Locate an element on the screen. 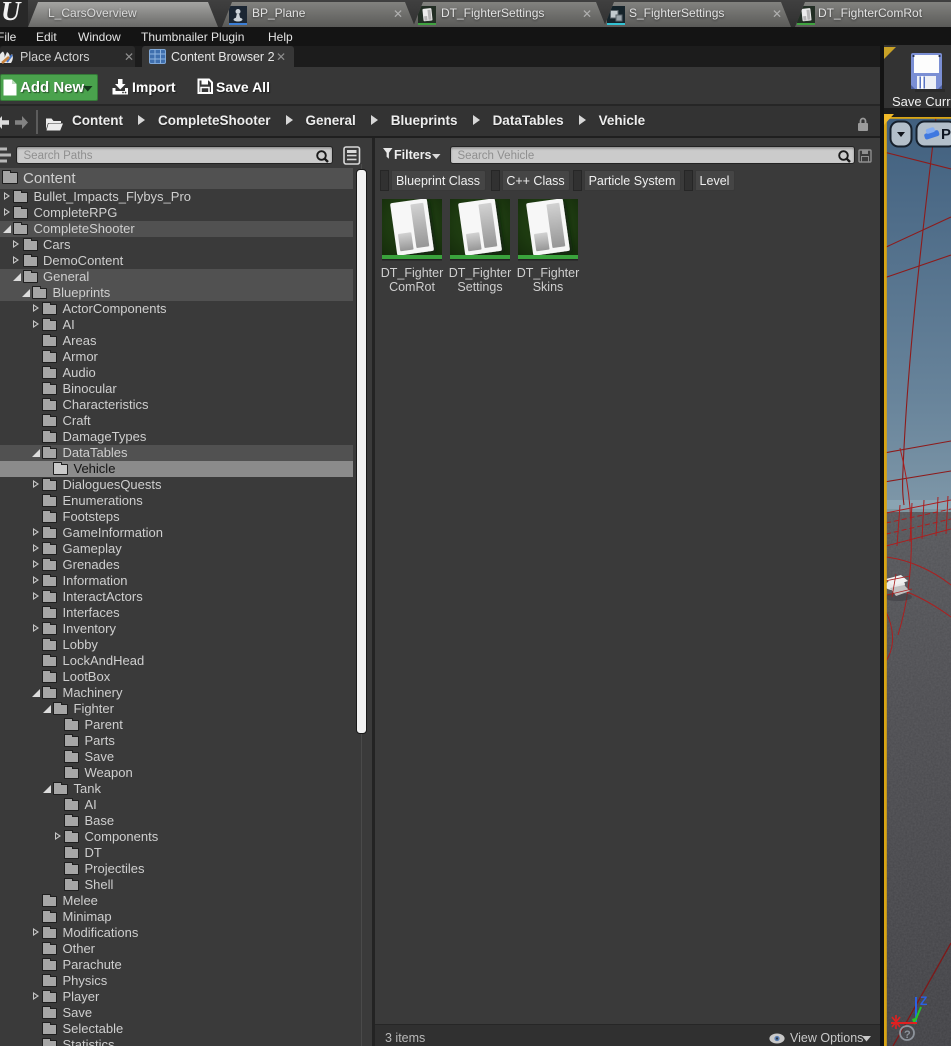  svg-text: Save Curre is located at coordinates (921, 101).